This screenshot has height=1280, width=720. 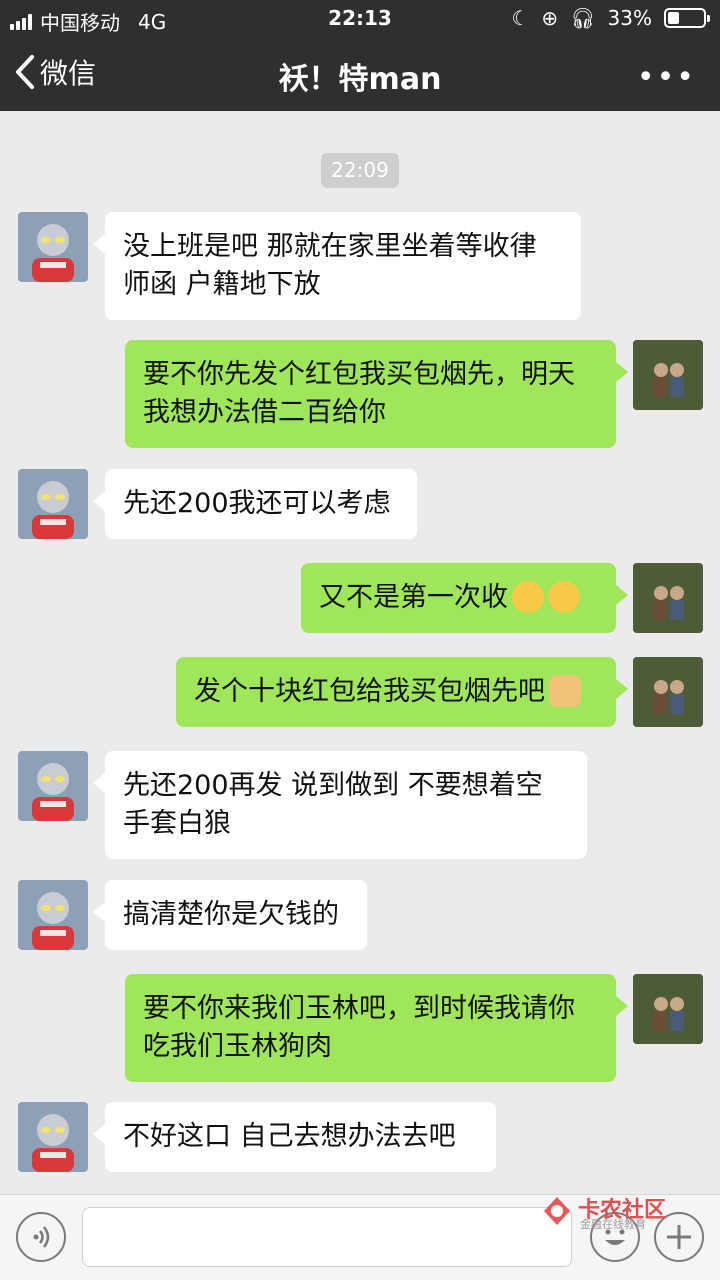 What do you see at coordinates (327, 1237) in the screenshot?
I see `message-input` at bounding box center [327, 1237].